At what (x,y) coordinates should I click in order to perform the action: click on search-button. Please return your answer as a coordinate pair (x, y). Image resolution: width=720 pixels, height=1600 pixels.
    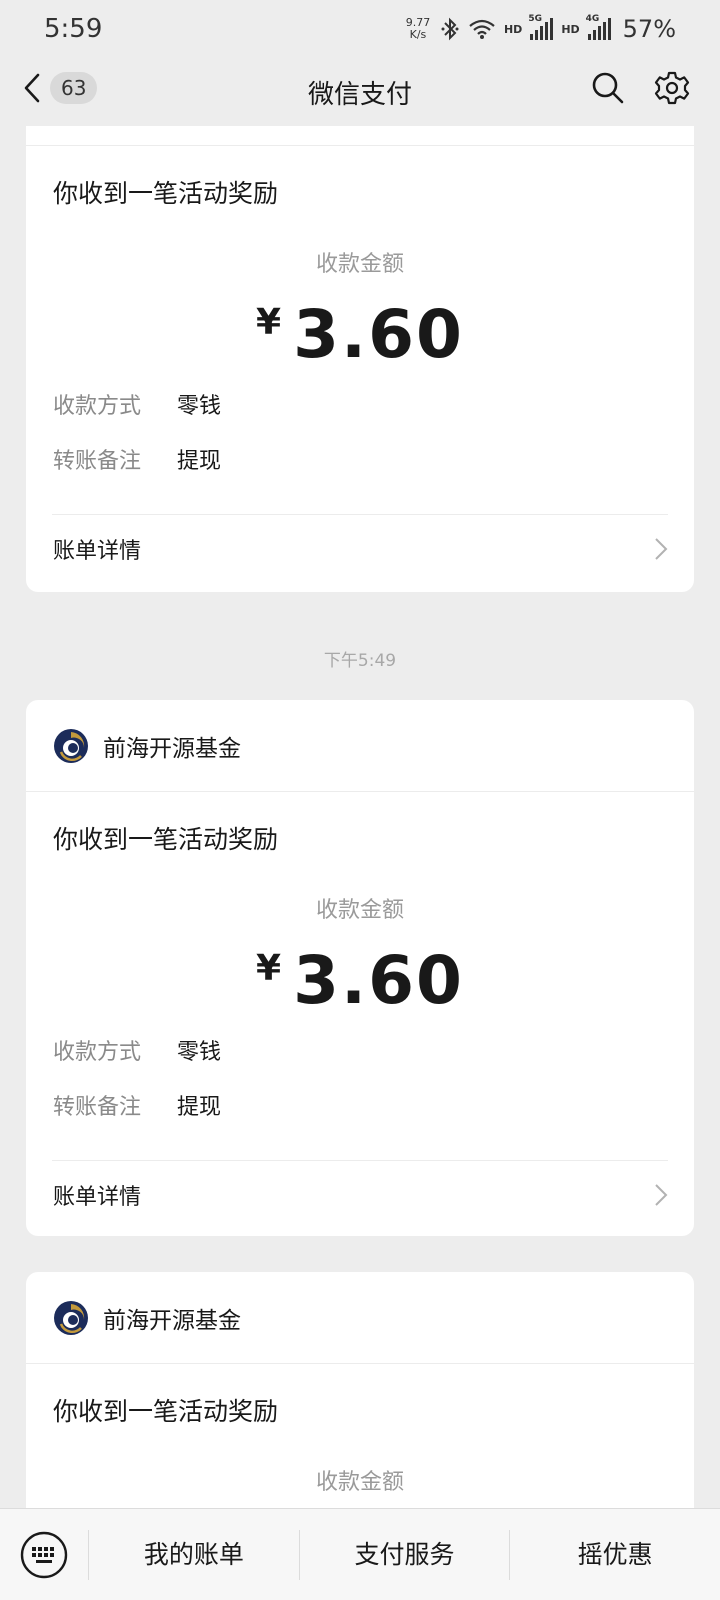
    Looking at the image, I should click on (608, 90).